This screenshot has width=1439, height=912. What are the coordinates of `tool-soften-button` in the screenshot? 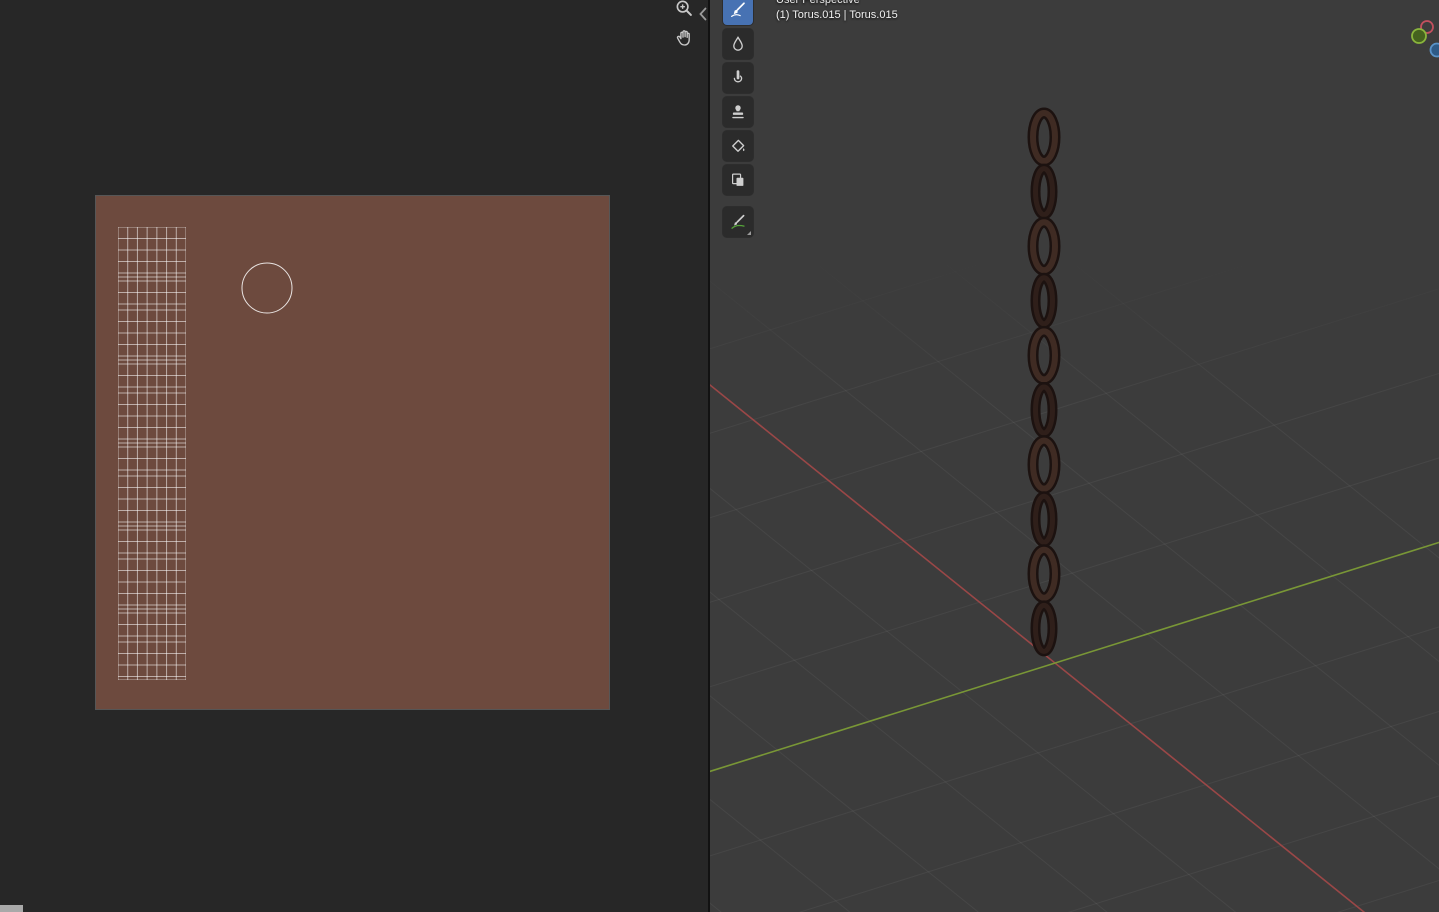 It's located at (738, 44).